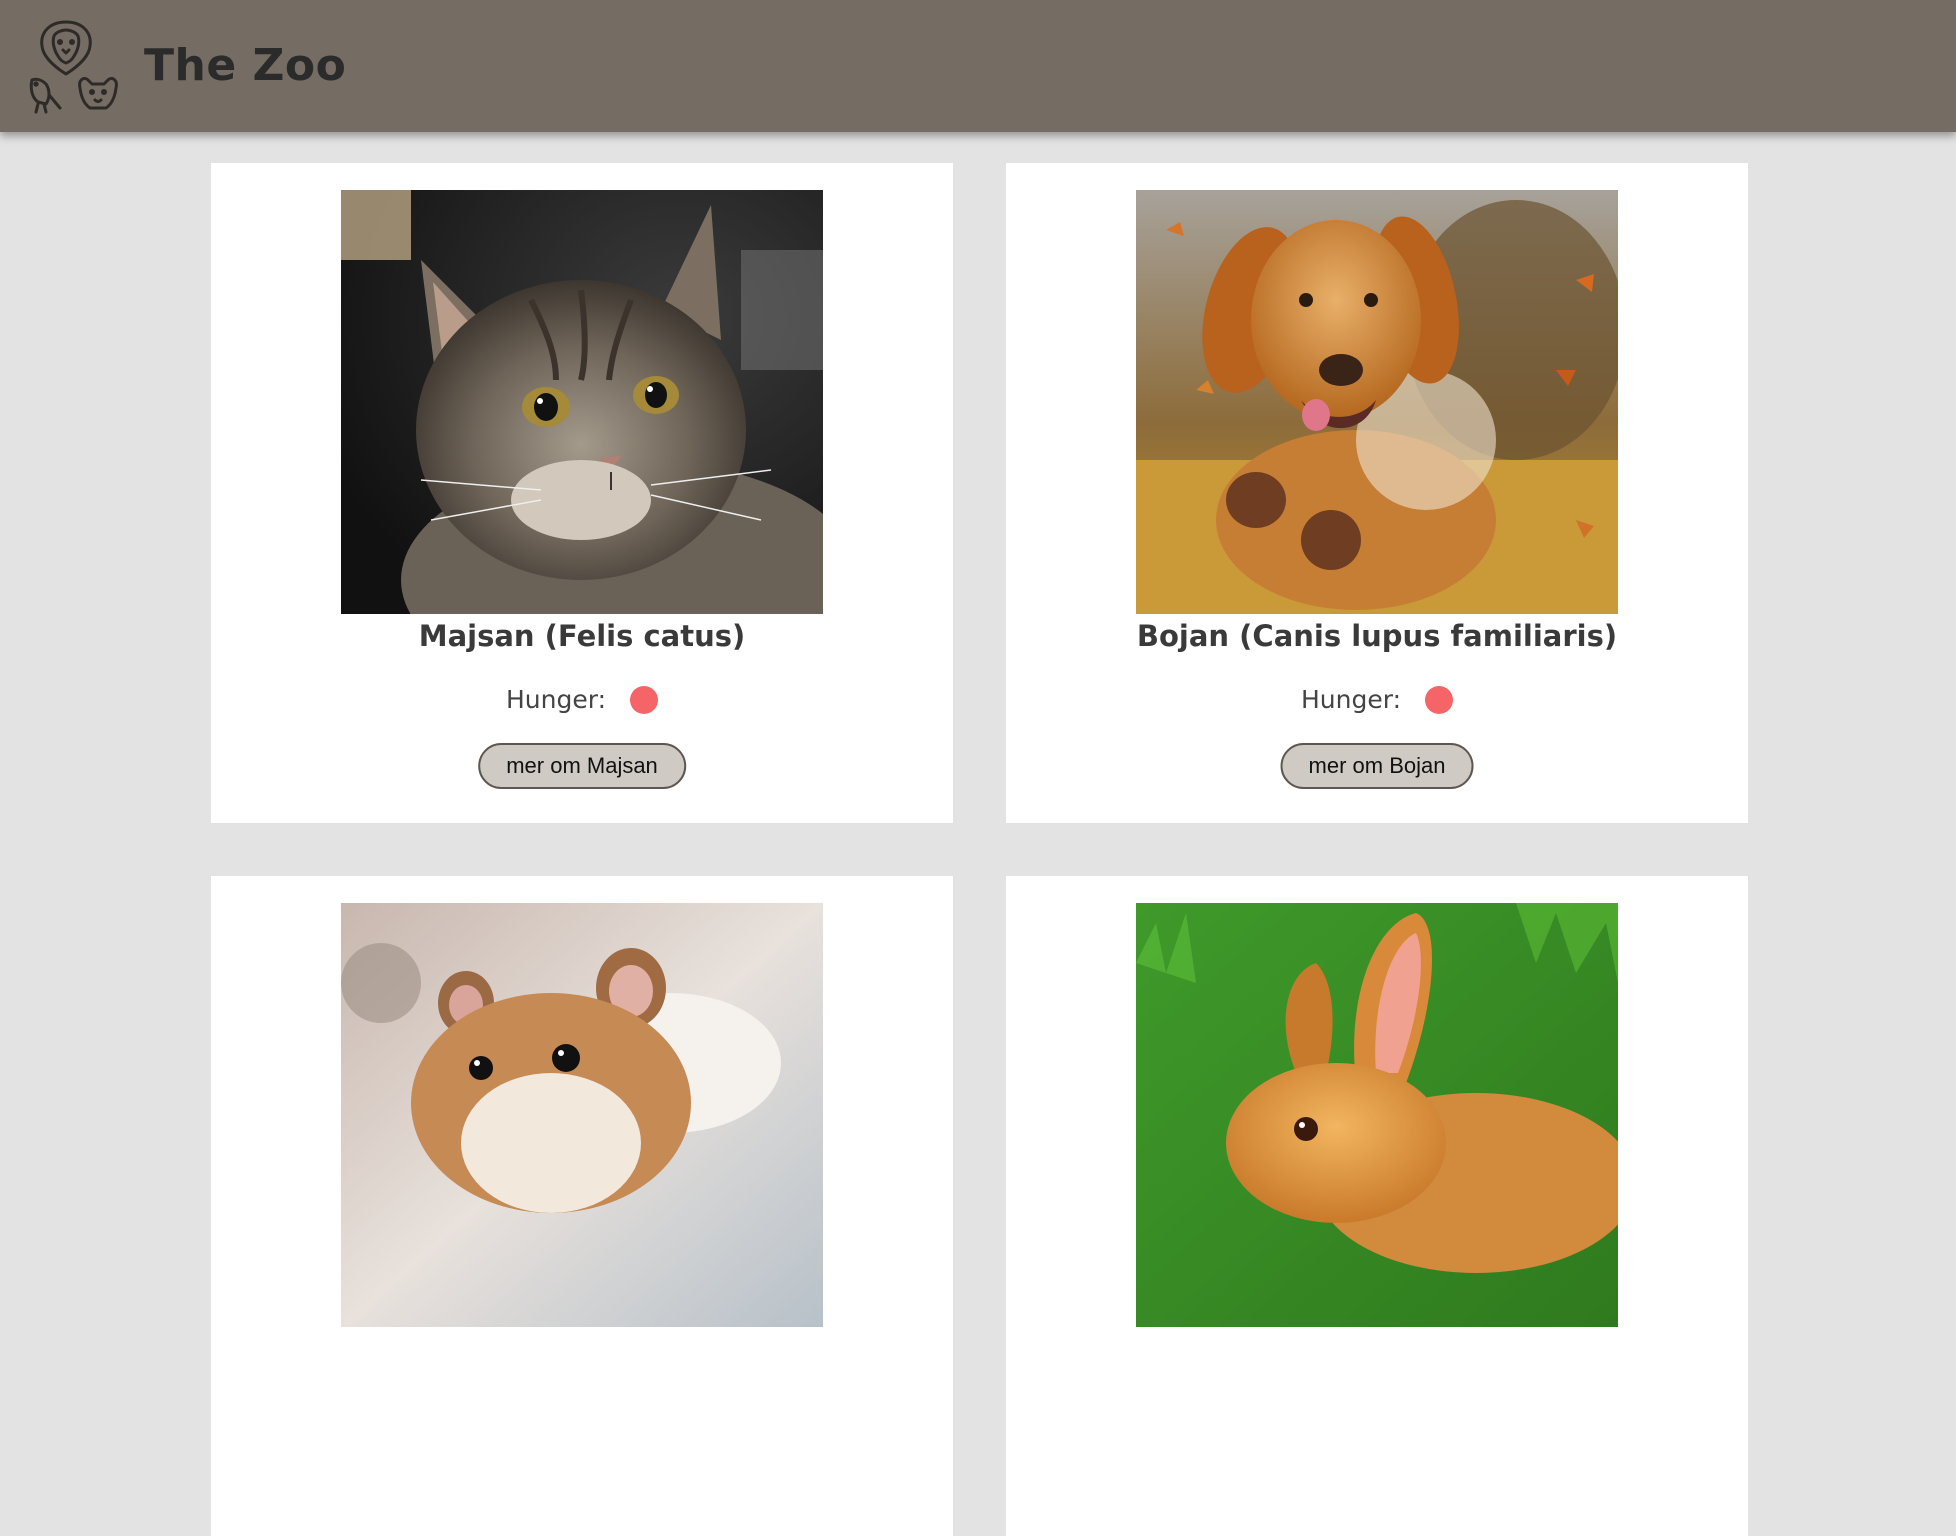 Image resolution: width=1956 pixels, height=1536 pixels. What do you see at coordinates (1377, 766) in the screenshot?
I see `more-about-bojan-button: mer om Bojan` at bounding box center [1377, 766].